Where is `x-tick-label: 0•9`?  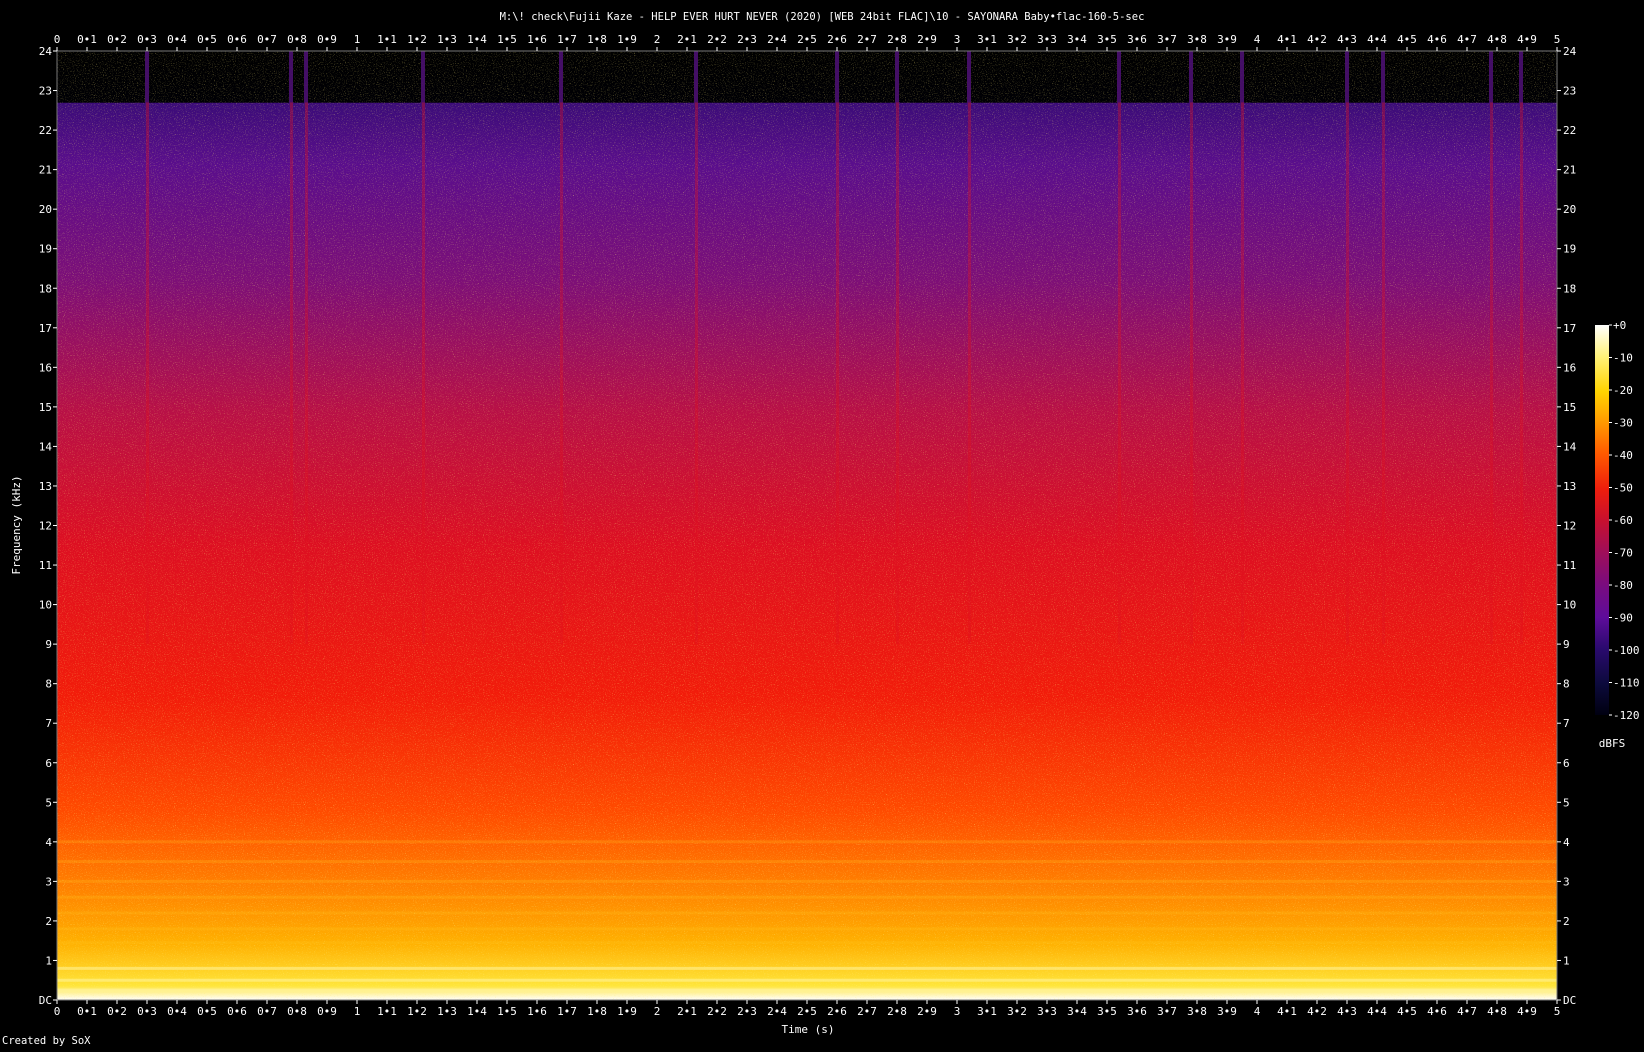 x-tick-label: 0•9 is located at coordinates (327, 1011).